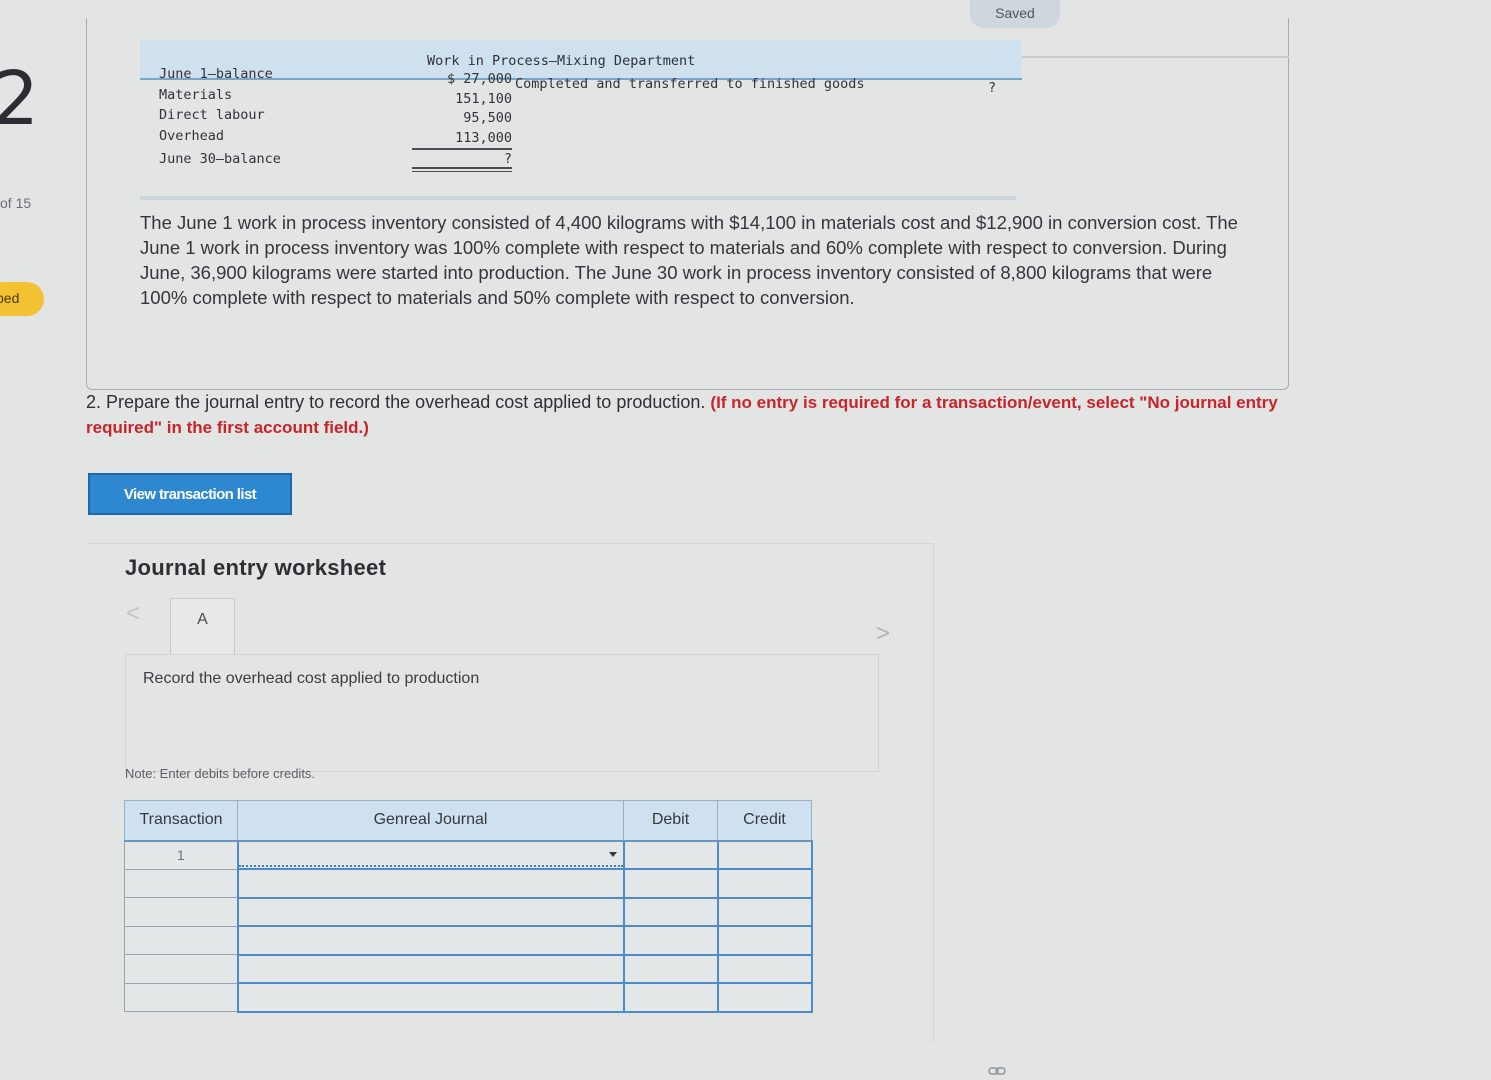 The height and width of the screenshot is (1080, 1491). I want to click on t-value: 151,100, so click(483, 98).